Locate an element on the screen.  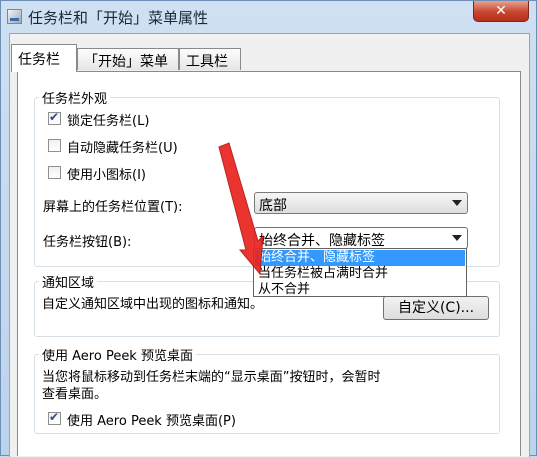
close-button: ✕ is located at coordinates (501, 11).